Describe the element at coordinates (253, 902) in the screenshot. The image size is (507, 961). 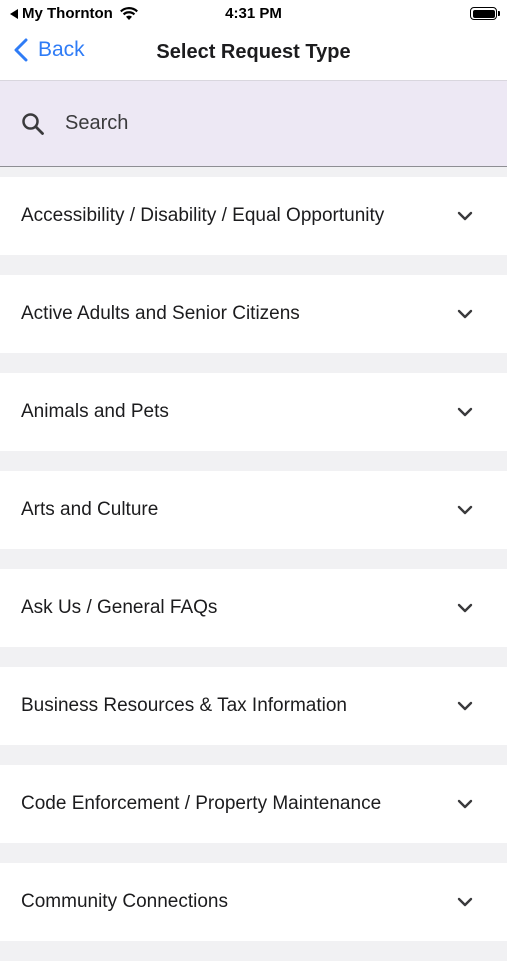
I see `request-type-item: Community Connections` at that location.